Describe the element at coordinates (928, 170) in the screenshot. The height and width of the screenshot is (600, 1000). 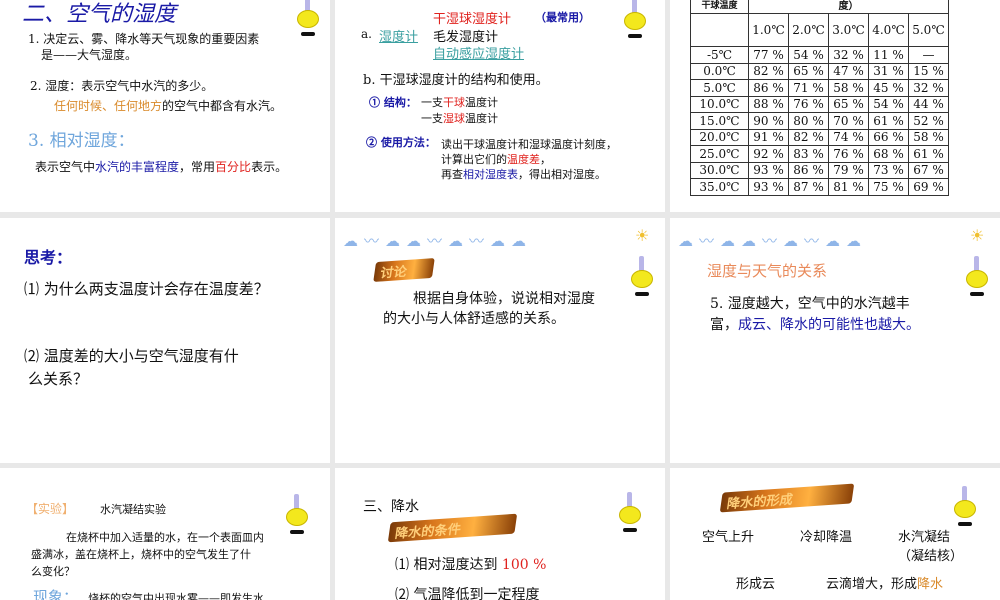
I see `table-cell: 67 %` at that location.